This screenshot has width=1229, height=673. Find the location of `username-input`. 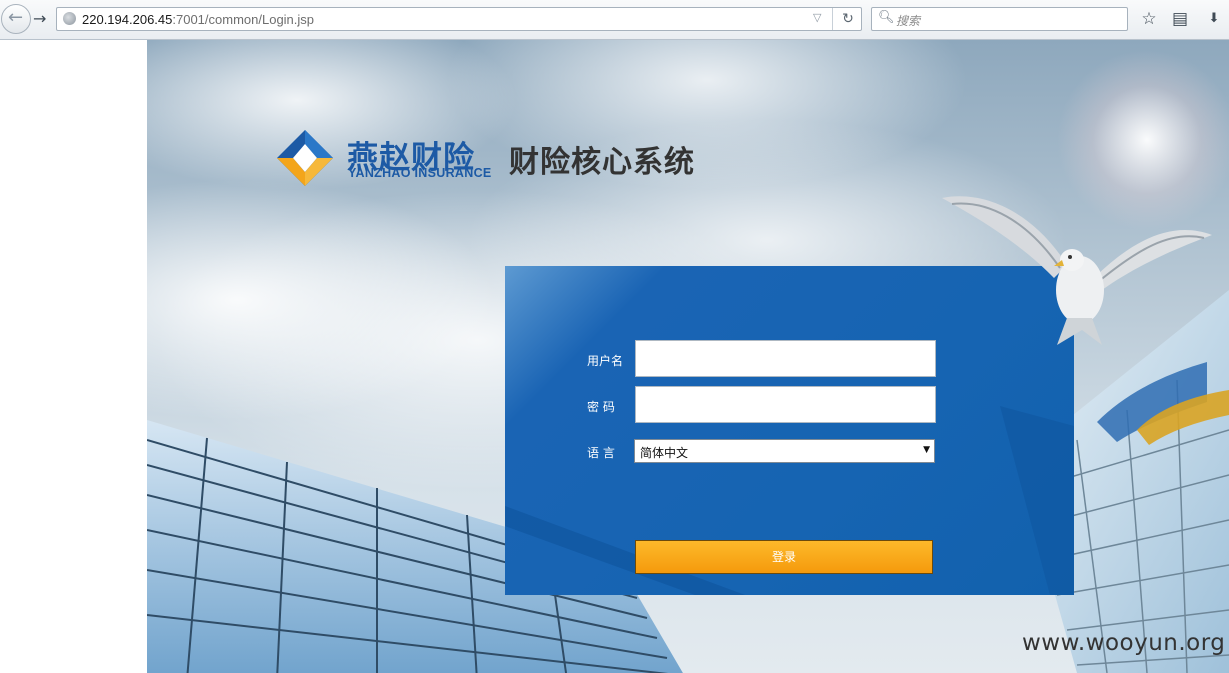

username-input is located at coordinates (785, 358).